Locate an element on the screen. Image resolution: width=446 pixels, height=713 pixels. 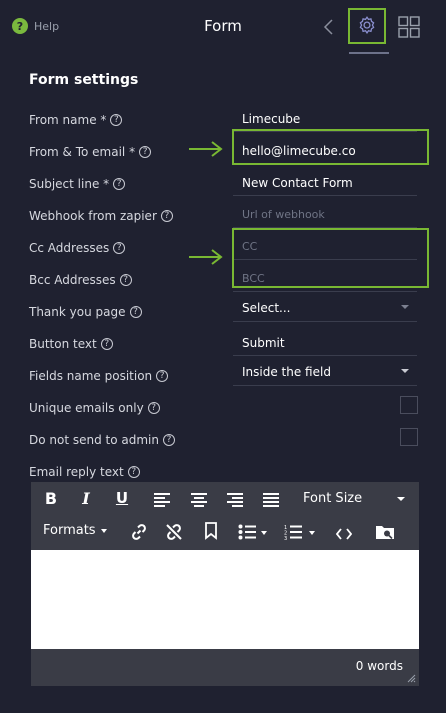
formats-label: Formats is located at coordinates (69, 530).